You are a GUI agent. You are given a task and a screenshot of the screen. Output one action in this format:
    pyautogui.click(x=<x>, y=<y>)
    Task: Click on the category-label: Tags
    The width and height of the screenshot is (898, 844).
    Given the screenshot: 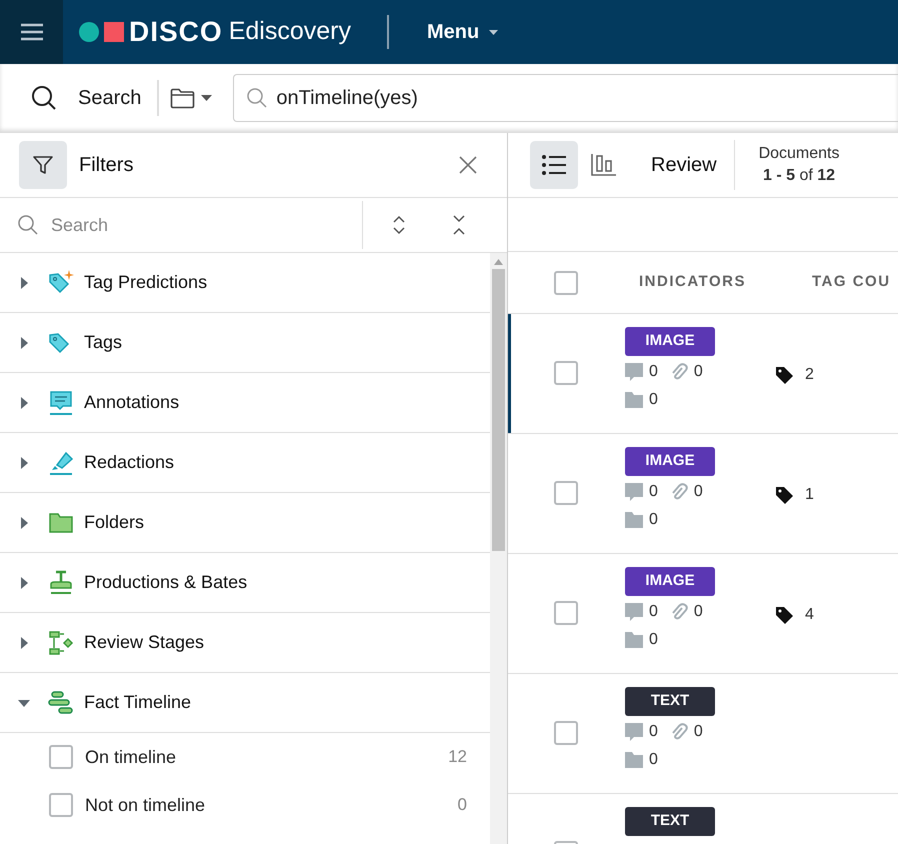 What is the action you would take?
    pyautogui.click(x=103, y=342)
    